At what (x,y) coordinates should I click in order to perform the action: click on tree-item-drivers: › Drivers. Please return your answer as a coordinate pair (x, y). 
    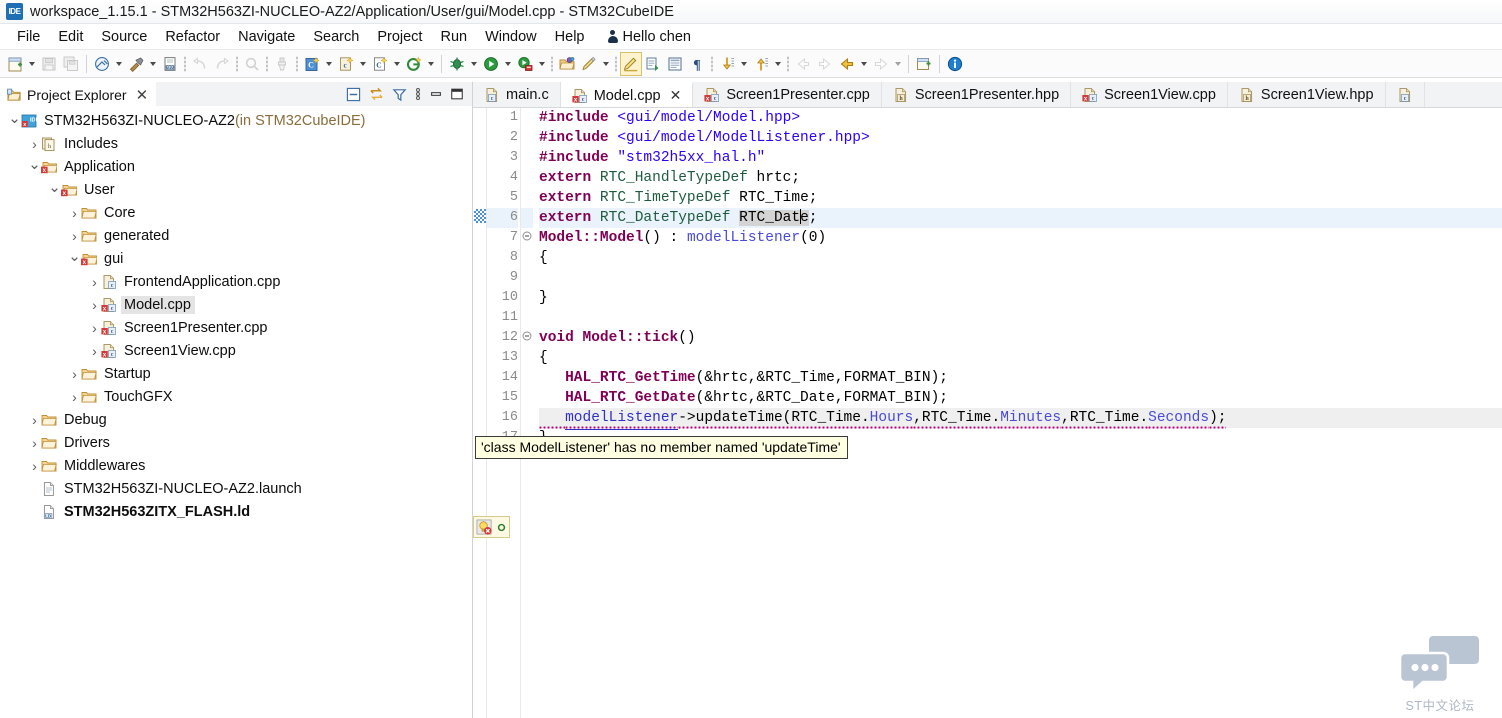
    Looking at the image, I should click on (236, 442).